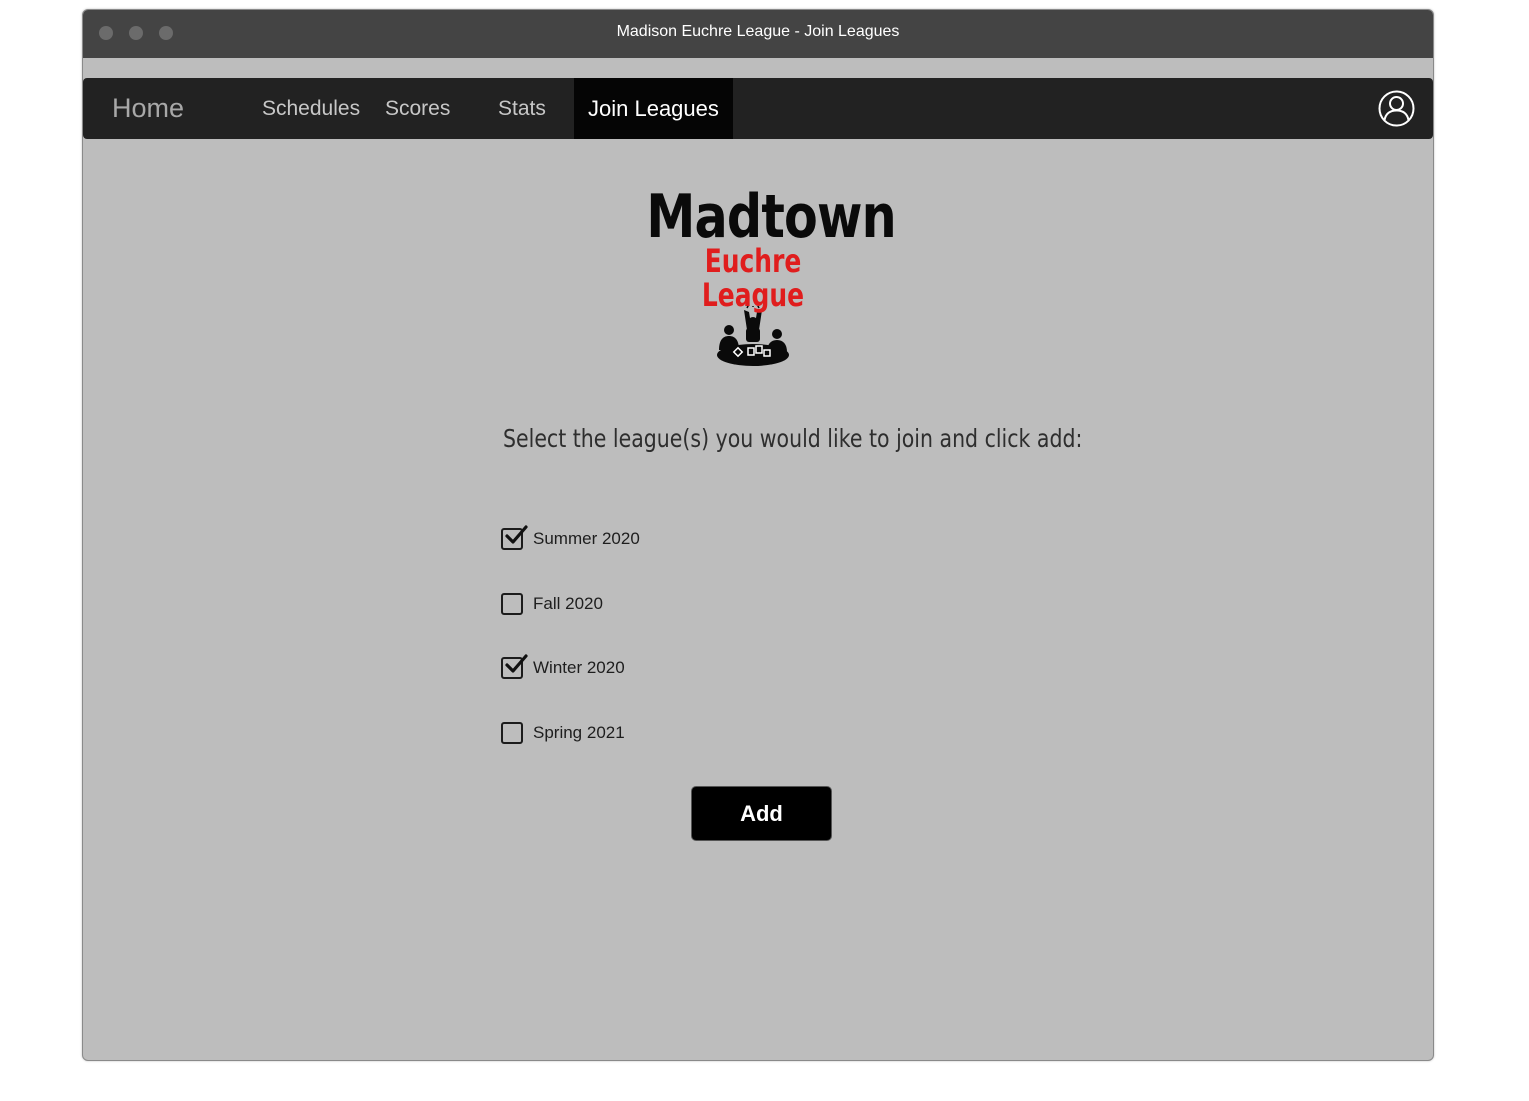  Describe the element at coordinates (579, 667) in the screenshot. I see `league-option-label: Winter 2020` at that location.